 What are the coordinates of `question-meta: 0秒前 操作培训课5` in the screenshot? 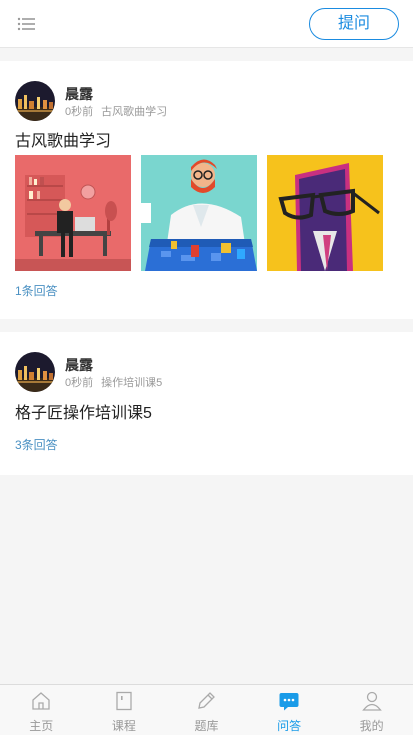 It's located at (113, 382).